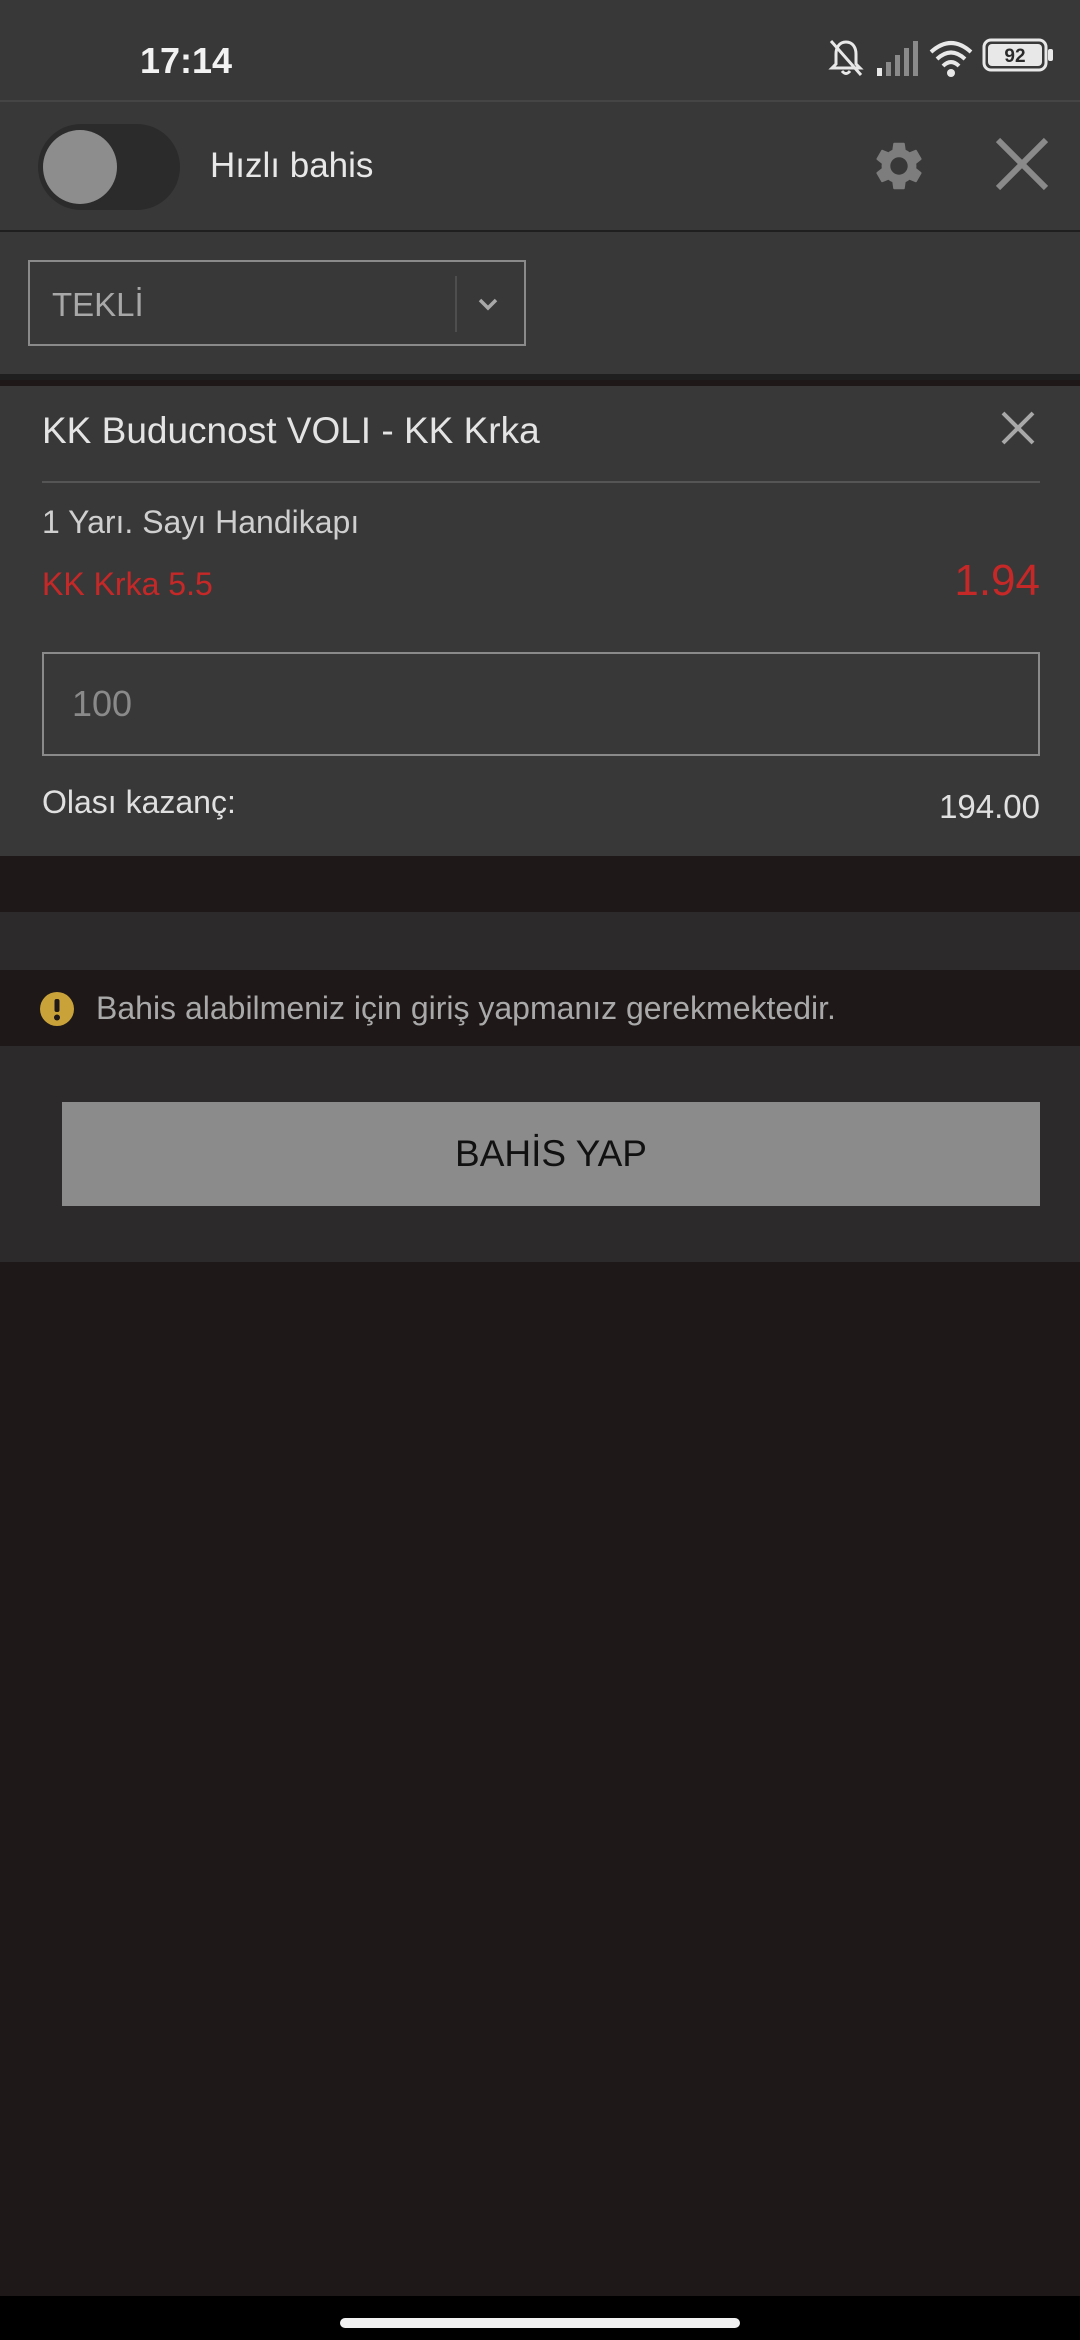 The image size is (1080, 2340). What do you see at coordinates (277, 303) in the screenshot?
I see `bet-type-select: TEKLİ` at bounding box center [277, 303].